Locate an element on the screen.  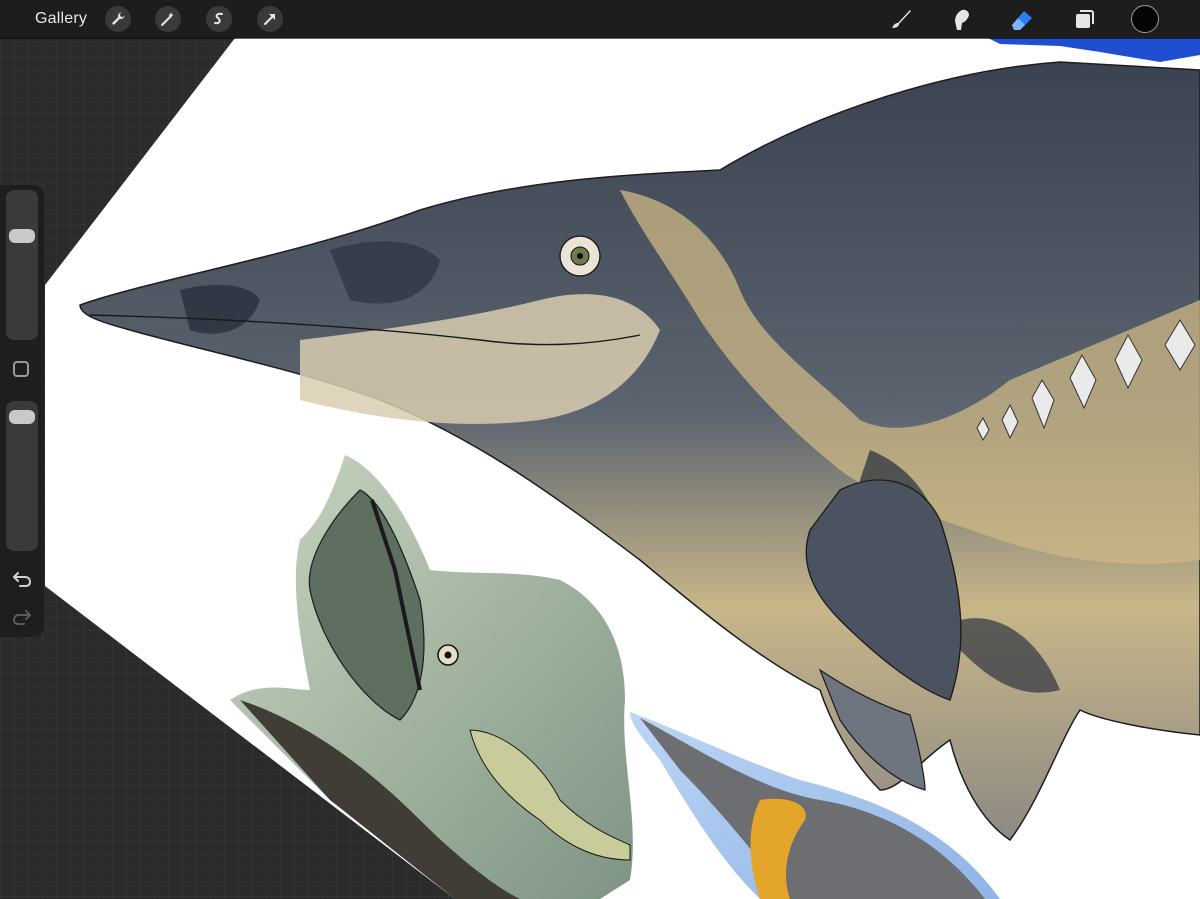
gallery-button: Gallery is located at coordinates (61, 19).